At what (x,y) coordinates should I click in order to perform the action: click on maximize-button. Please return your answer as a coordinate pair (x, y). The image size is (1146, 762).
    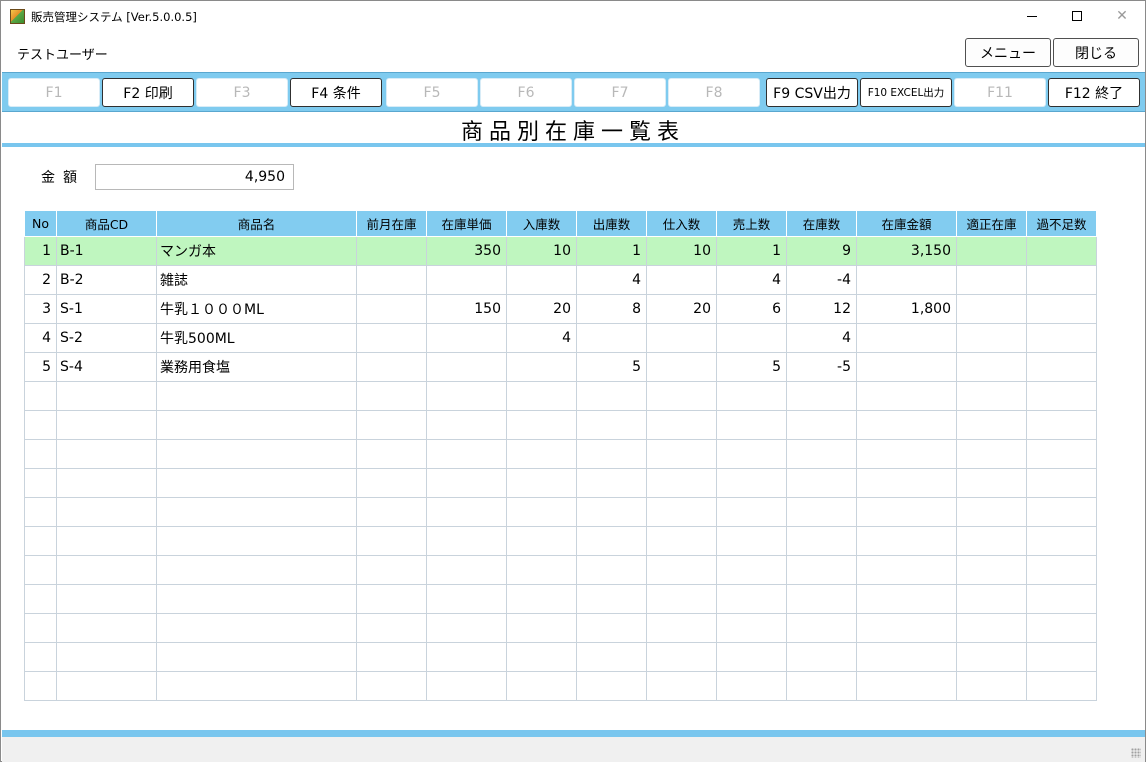
    Looking at the image, I should click on (1077, 16).